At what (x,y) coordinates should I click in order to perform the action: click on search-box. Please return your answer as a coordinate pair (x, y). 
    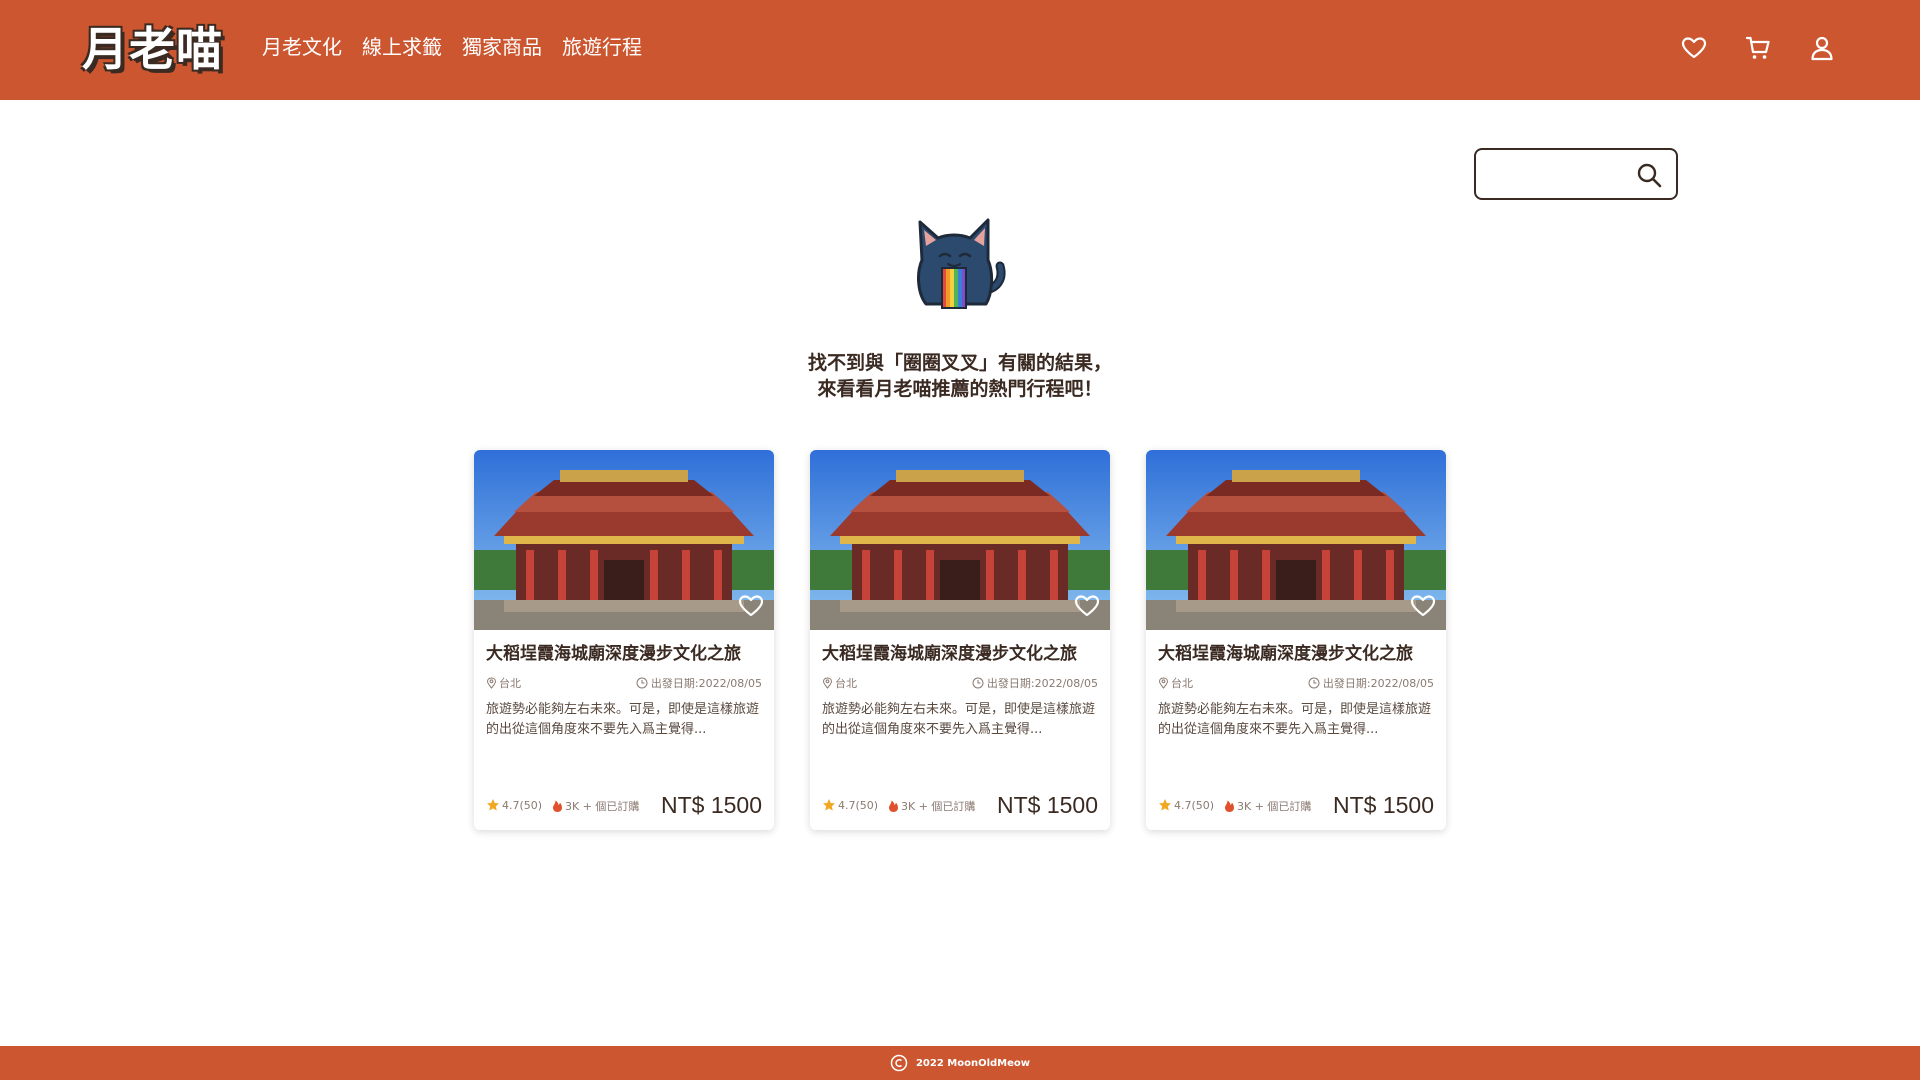
    Looking at the image, I should click on (1576, 174).